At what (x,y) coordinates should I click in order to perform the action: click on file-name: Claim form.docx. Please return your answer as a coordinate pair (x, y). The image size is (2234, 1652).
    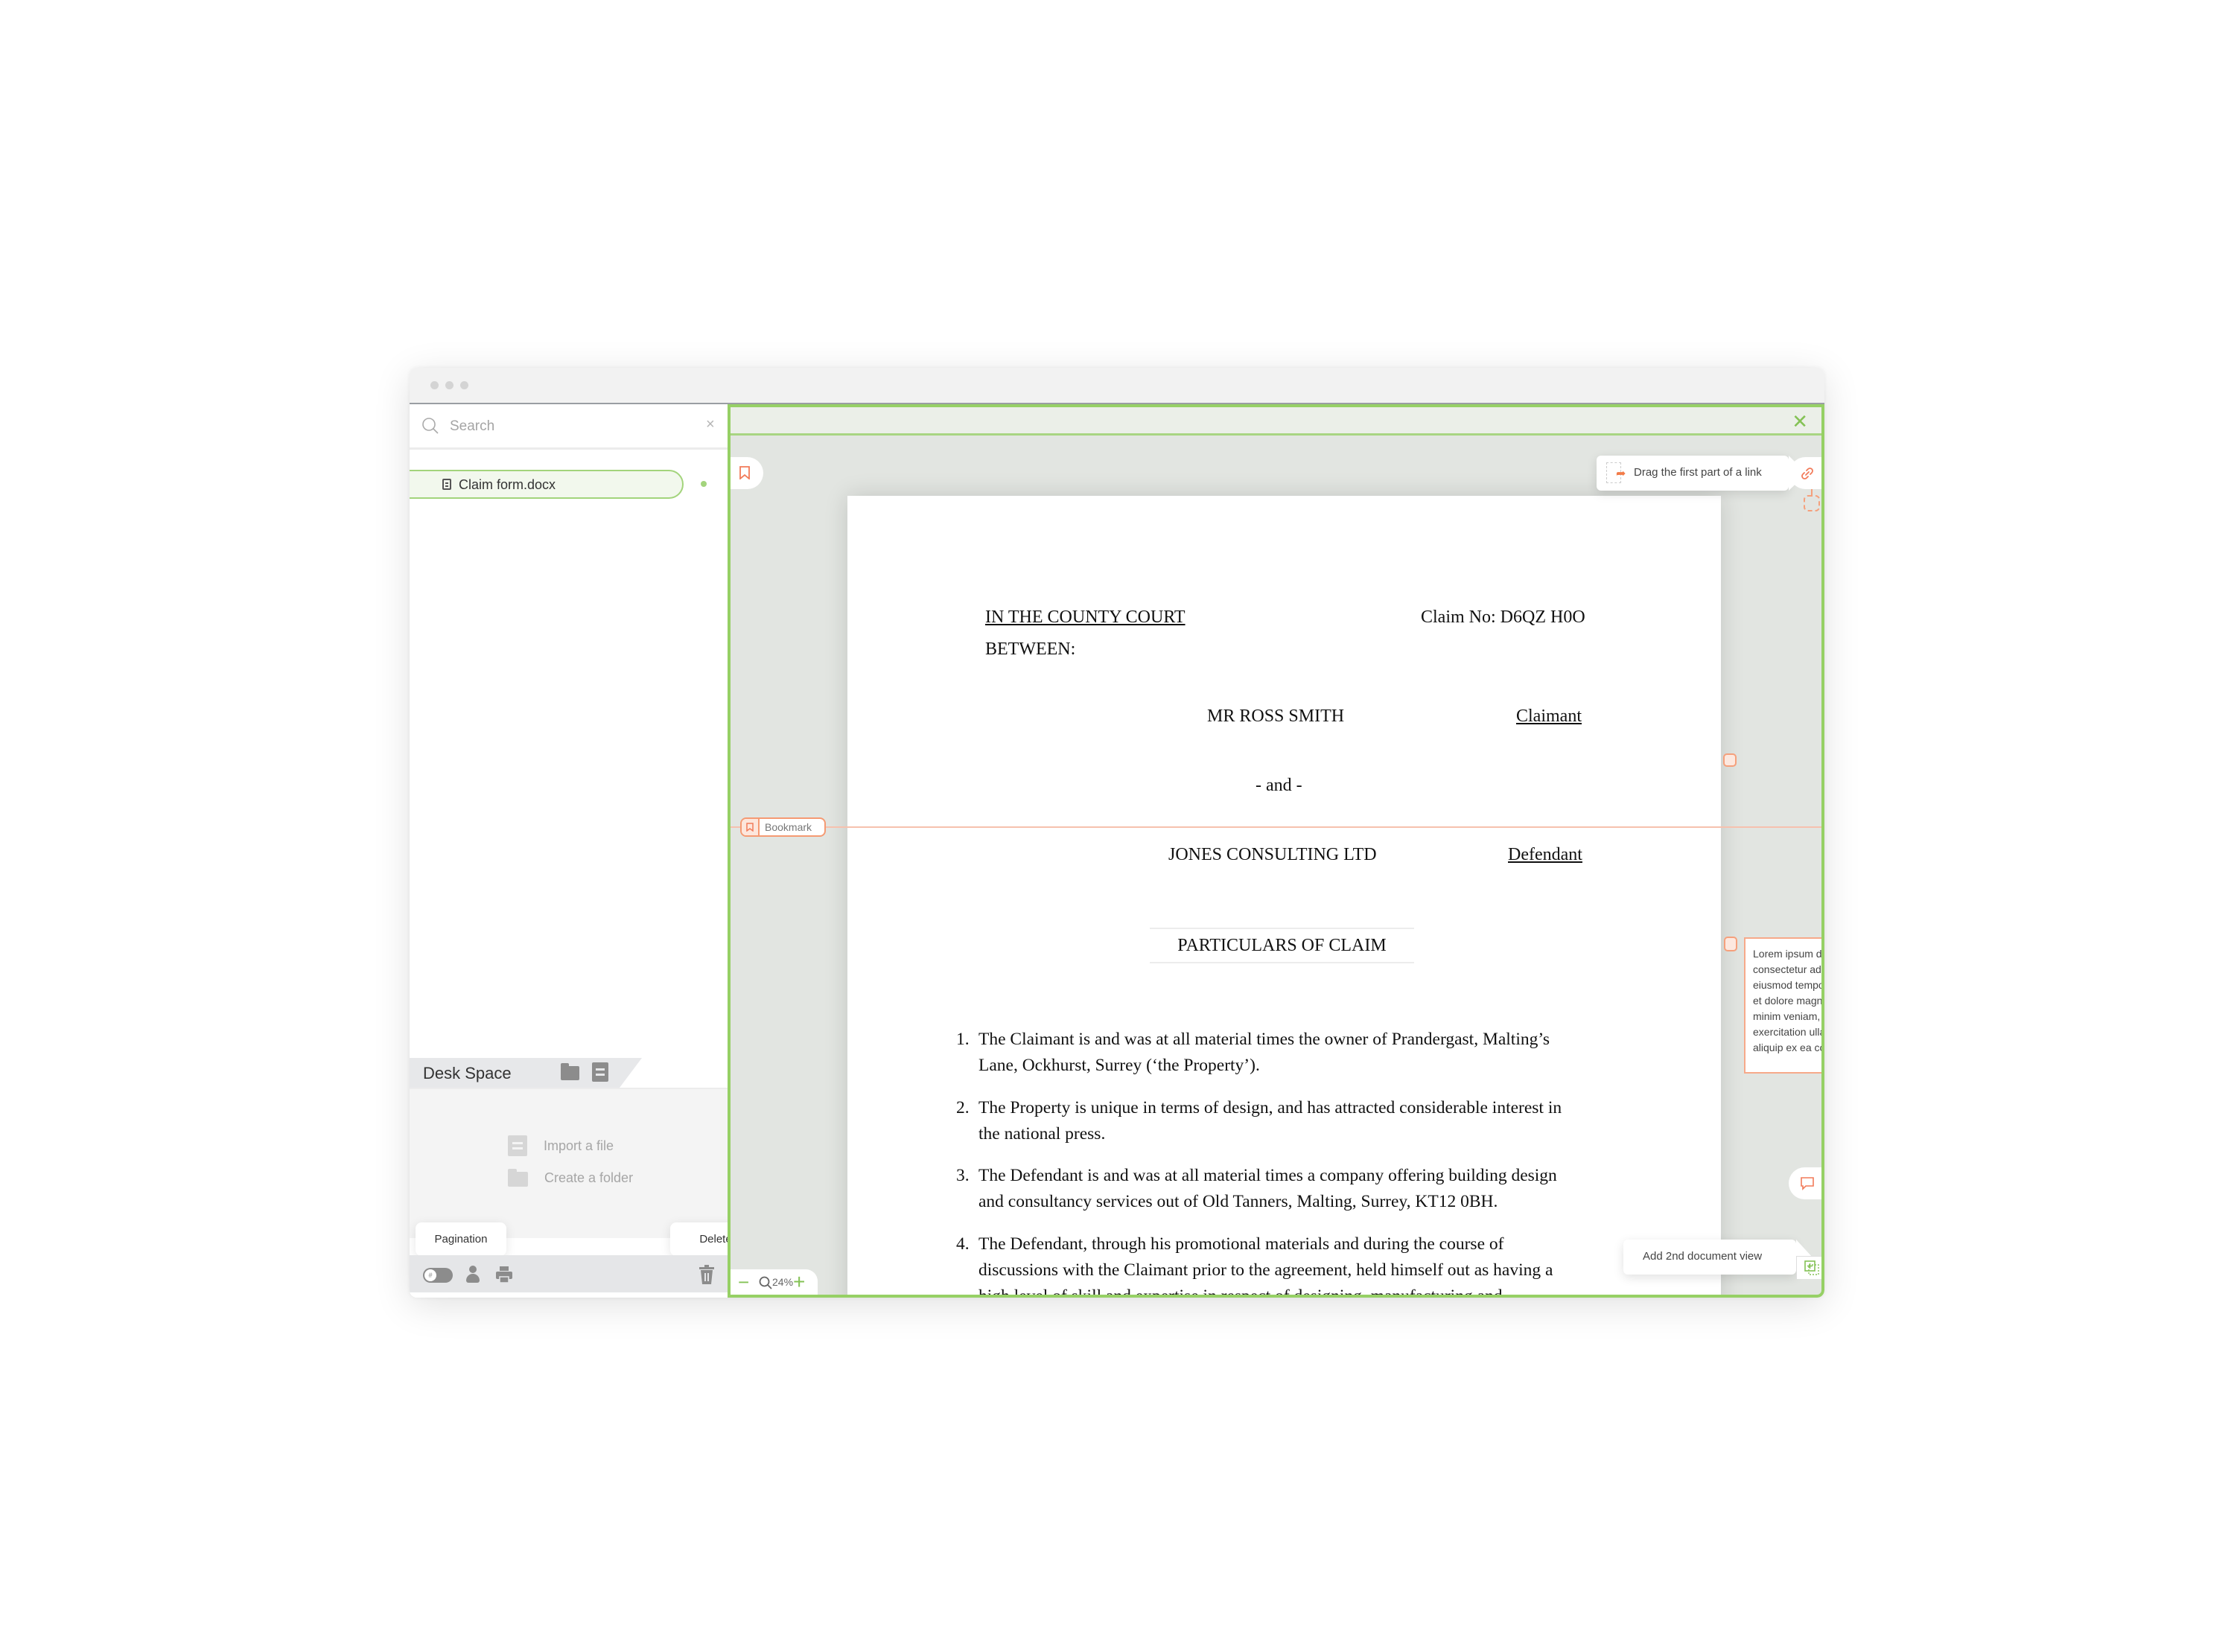
    Looking at the image, I should click on (507, 484).